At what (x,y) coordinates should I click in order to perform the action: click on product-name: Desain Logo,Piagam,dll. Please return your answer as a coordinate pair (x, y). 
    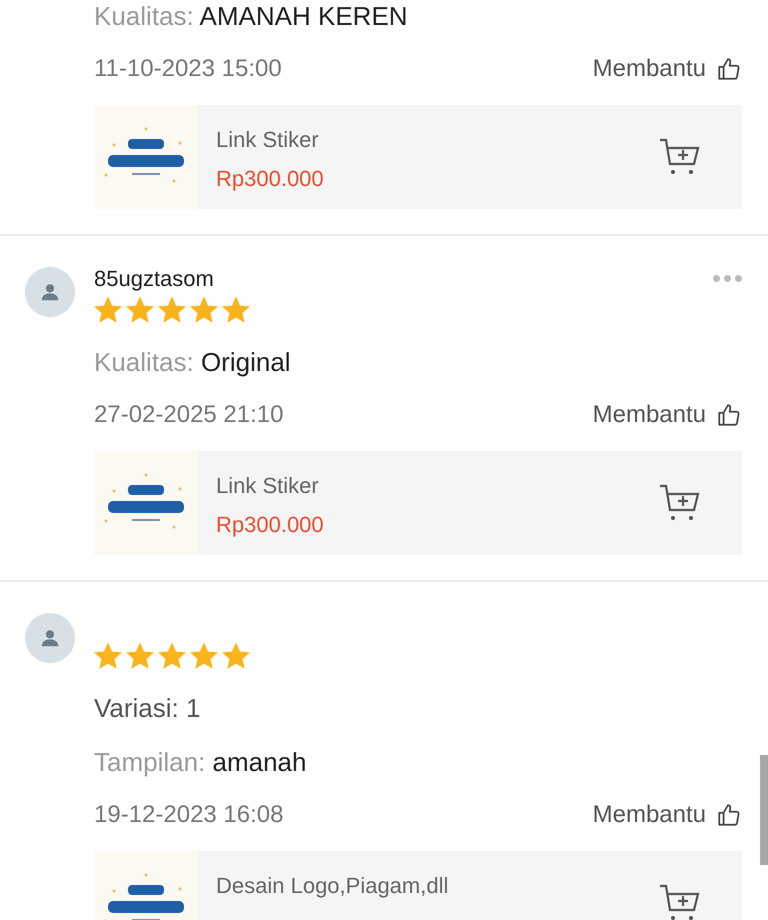
    Looking at the image, I should click on (333, 886).